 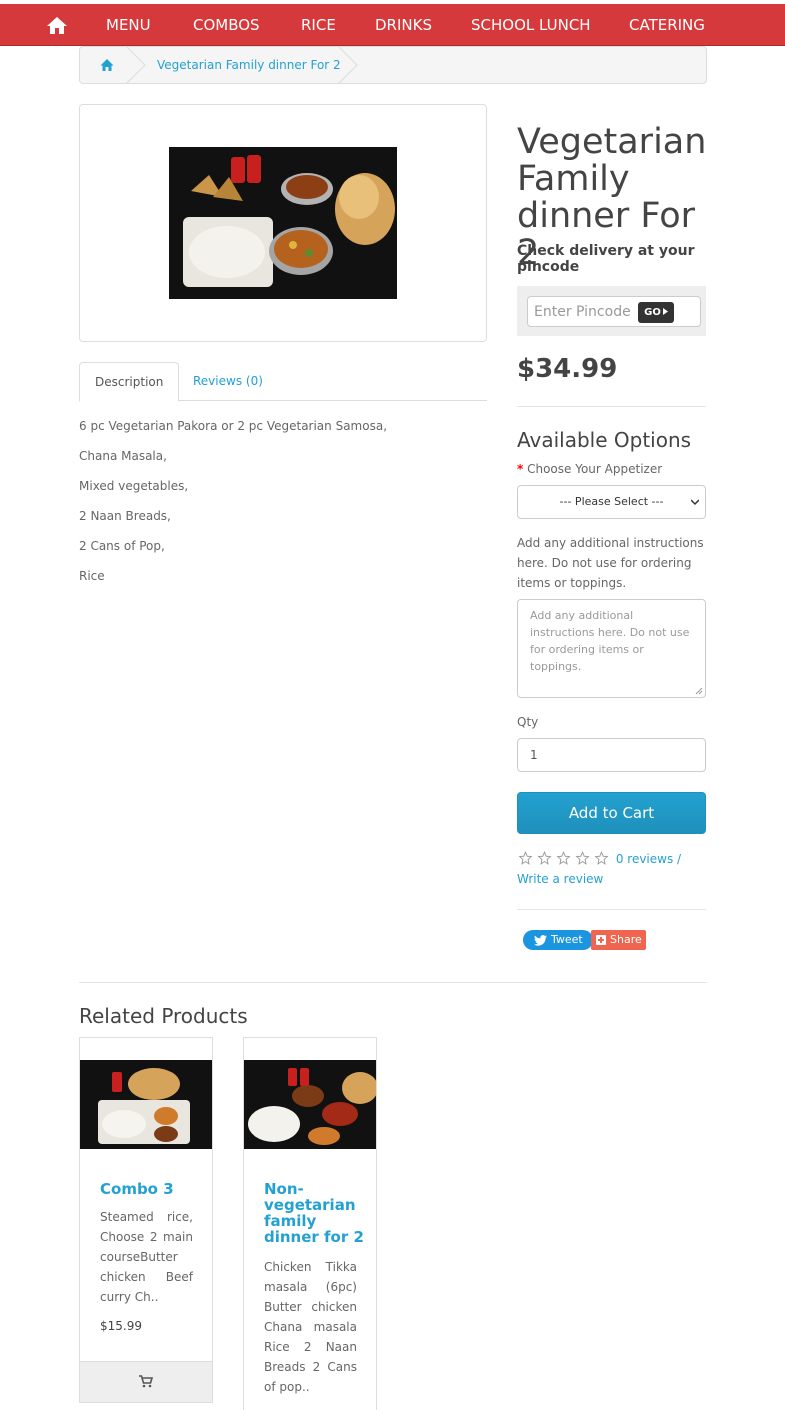 I want to click on resize-handle-icon, so click(x=699, y=691).